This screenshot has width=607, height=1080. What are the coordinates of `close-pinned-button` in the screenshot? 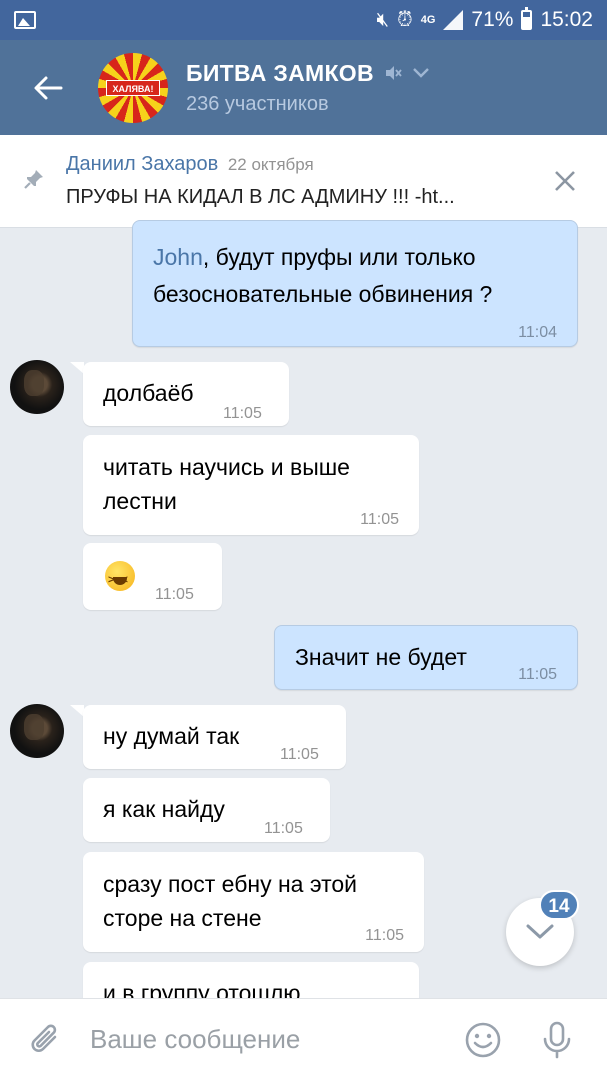 It's located at (565, 181).